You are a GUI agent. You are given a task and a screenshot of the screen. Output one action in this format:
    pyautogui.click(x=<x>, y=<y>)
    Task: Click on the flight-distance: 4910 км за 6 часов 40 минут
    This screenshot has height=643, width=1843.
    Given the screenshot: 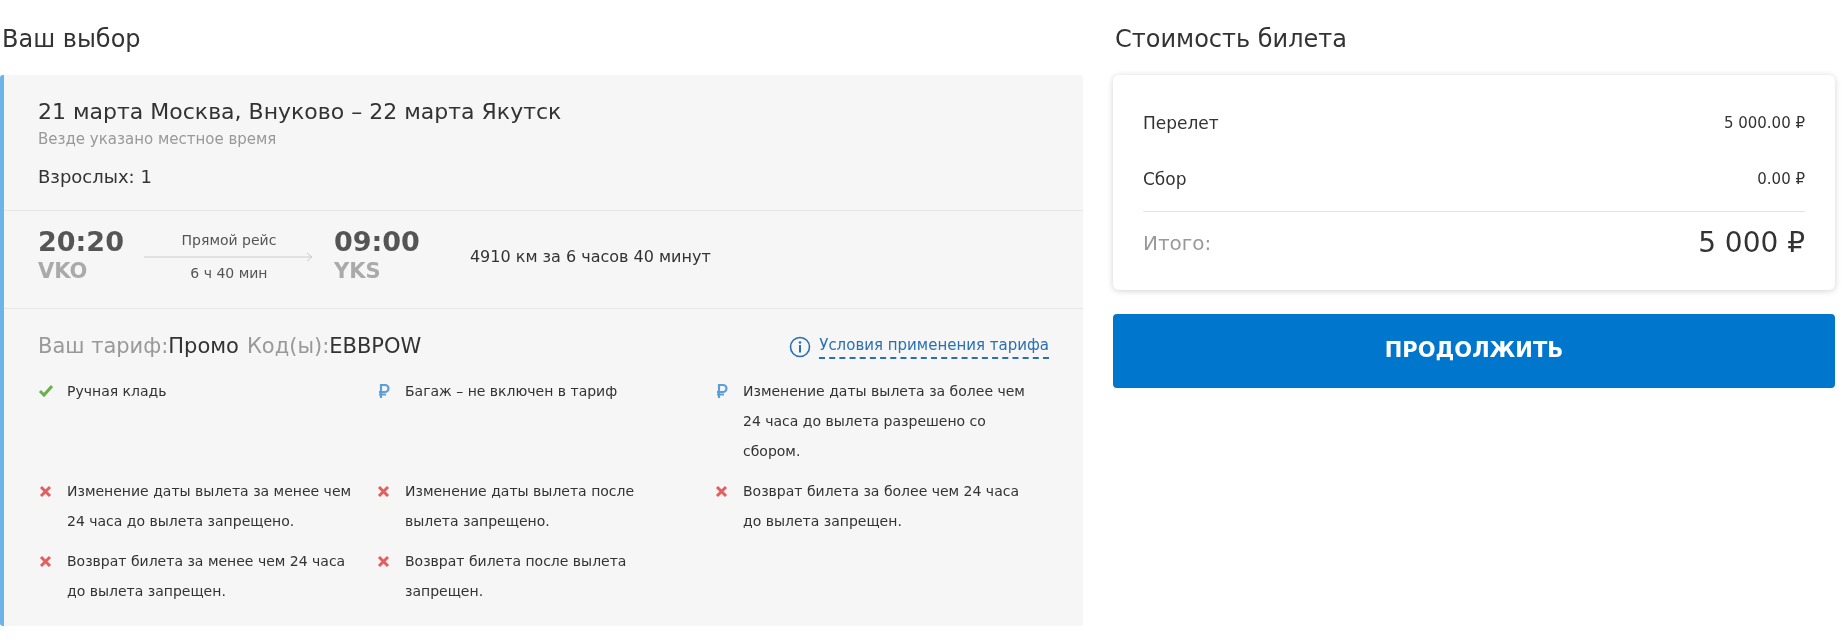 What is the action you would take?
    pyautogui.click(x=590, y=257)
    